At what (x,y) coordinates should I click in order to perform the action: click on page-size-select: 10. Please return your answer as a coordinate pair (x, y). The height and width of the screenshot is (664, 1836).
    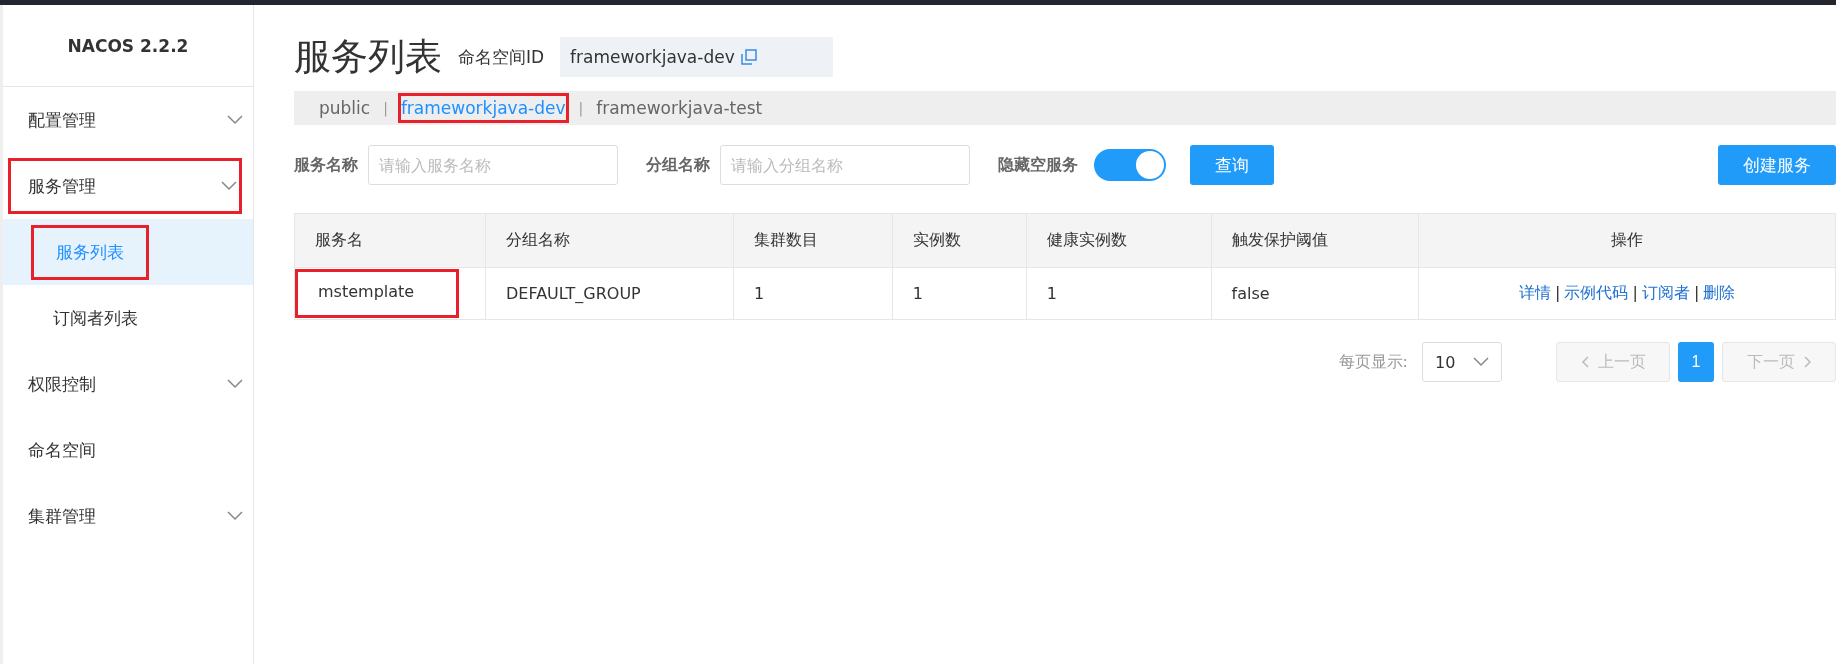
    Looking at the image, I should click on (1462, 362).